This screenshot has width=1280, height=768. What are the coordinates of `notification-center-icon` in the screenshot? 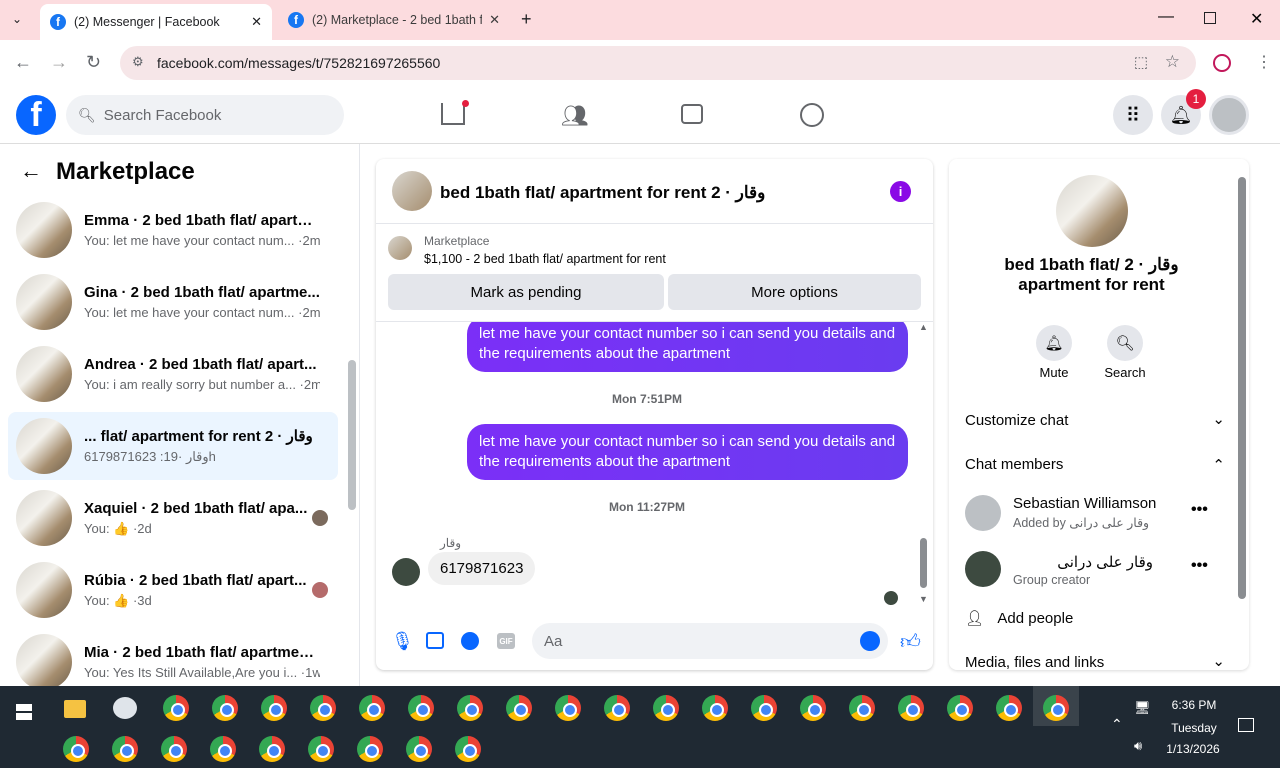 It's located at (1246, 725).